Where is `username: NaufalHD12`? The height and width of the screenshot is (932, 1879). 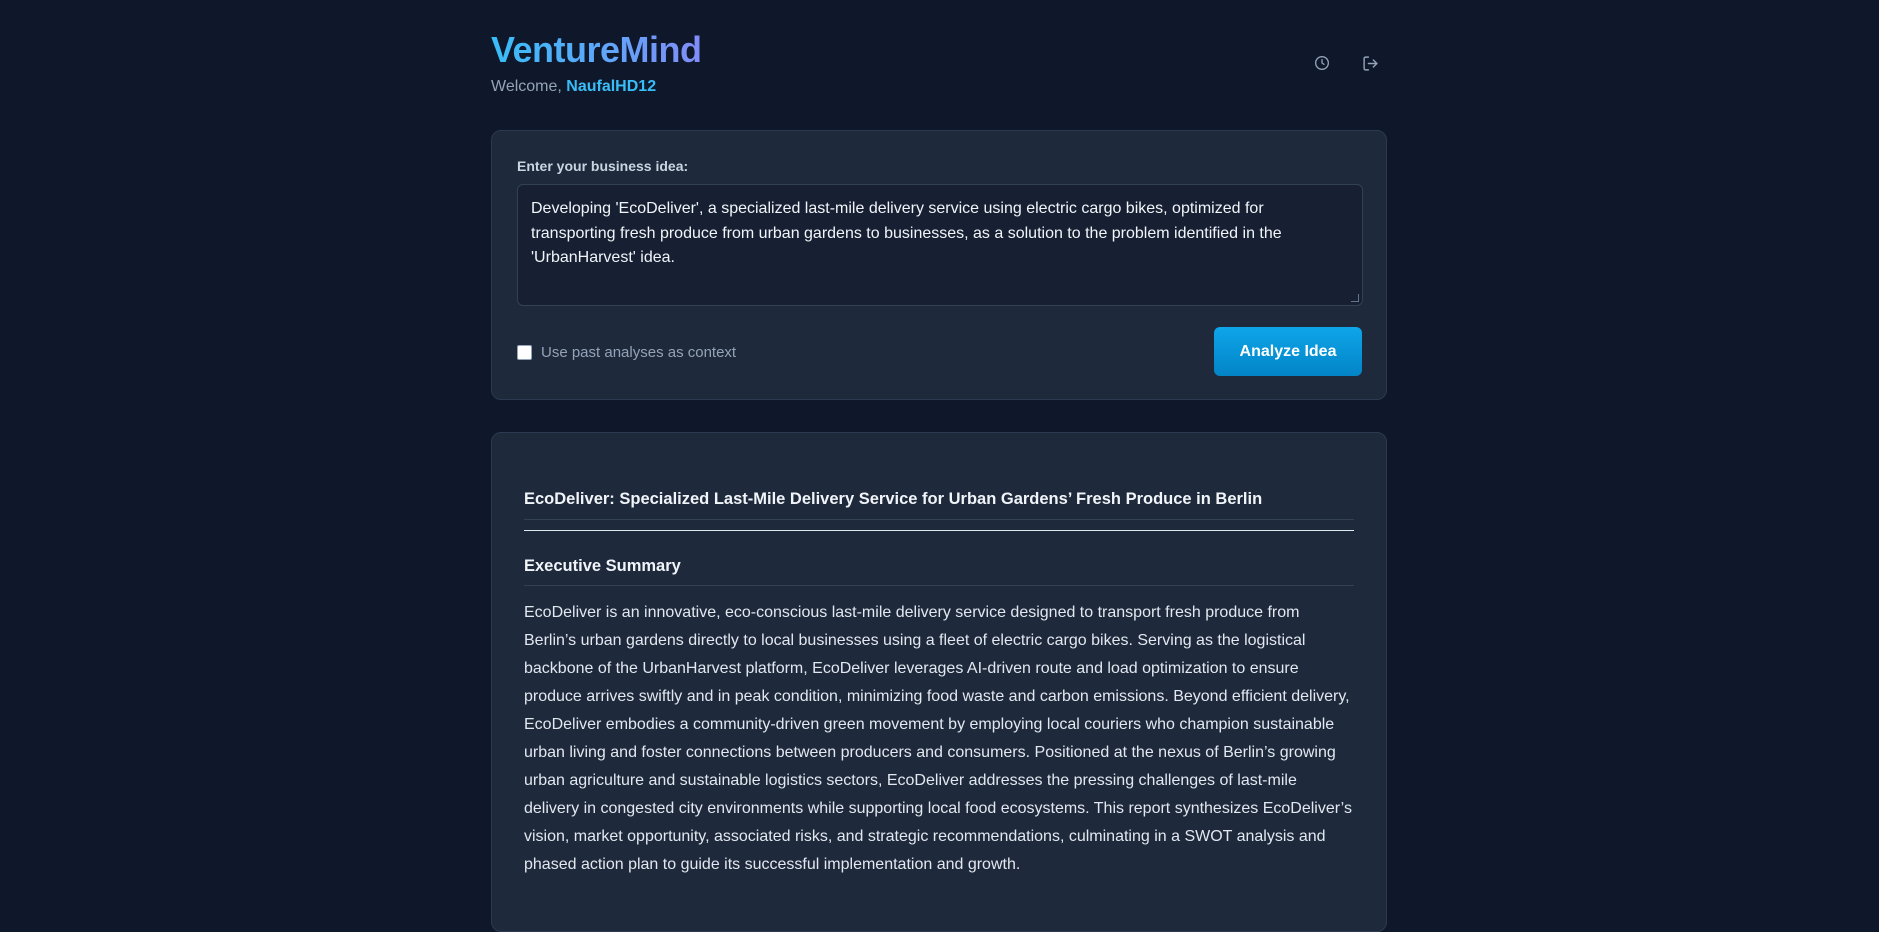
username: NaufalHD12 is located at coordinates (611, 86).